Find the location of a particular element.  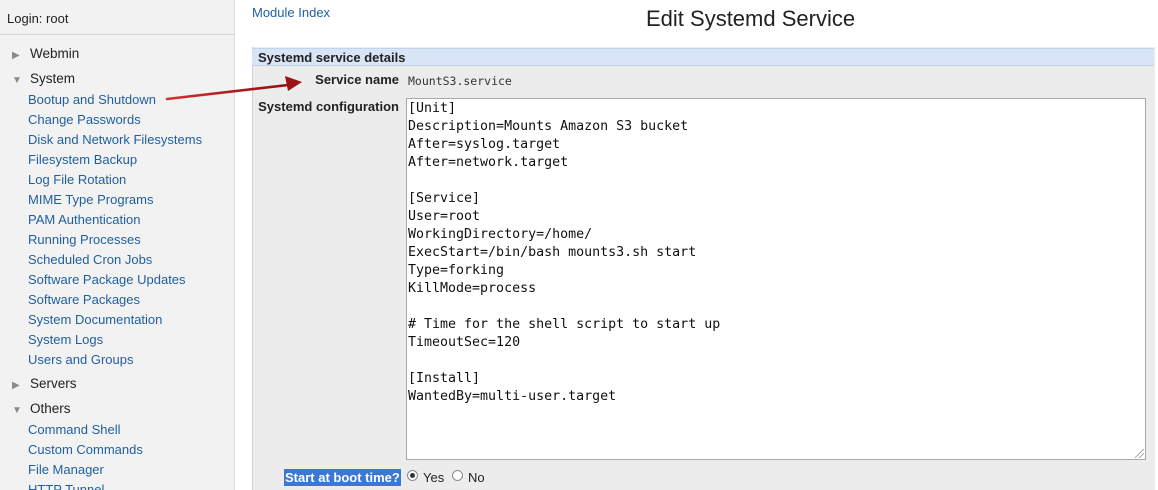

sidebar-category-others: ▼ Others is located at coordinates (41, 409).